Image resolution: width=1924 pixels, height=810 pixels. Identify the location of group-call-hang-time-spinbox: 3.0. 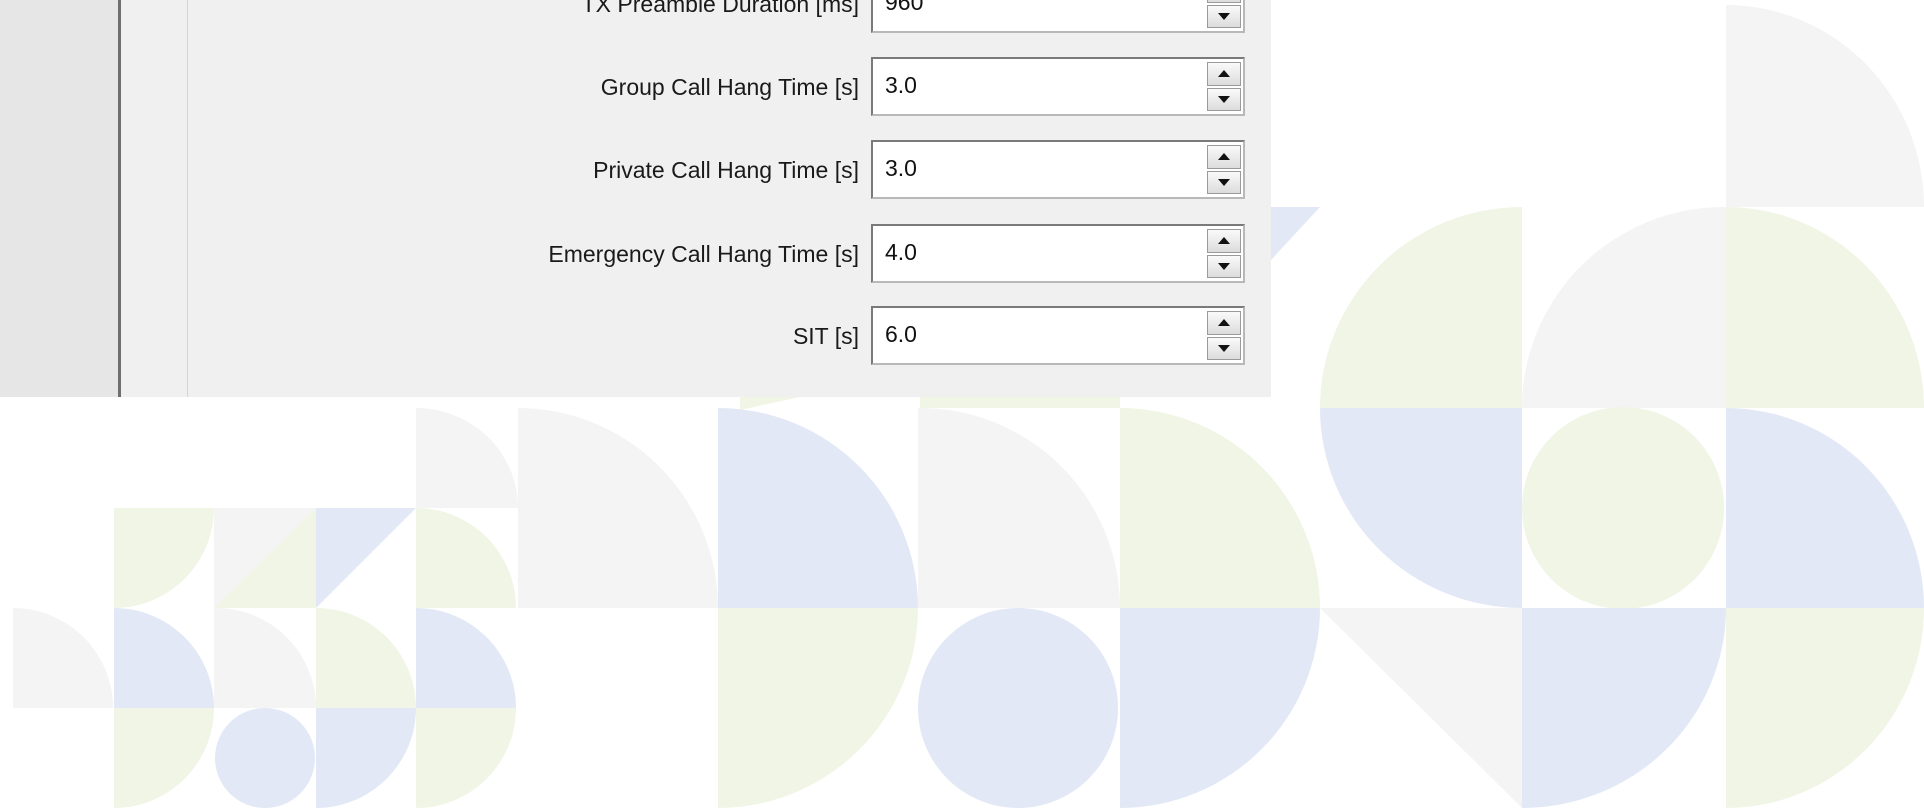
(1058, 86).